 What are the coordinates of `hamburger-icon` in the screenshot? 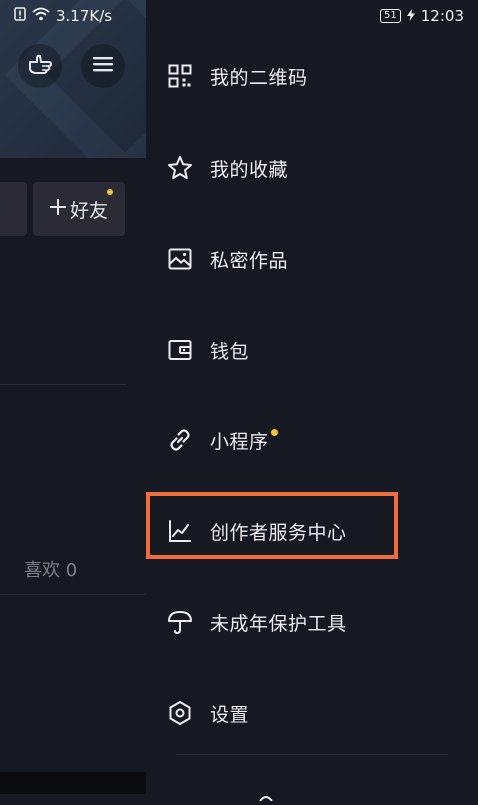 It's located at (103, 66).